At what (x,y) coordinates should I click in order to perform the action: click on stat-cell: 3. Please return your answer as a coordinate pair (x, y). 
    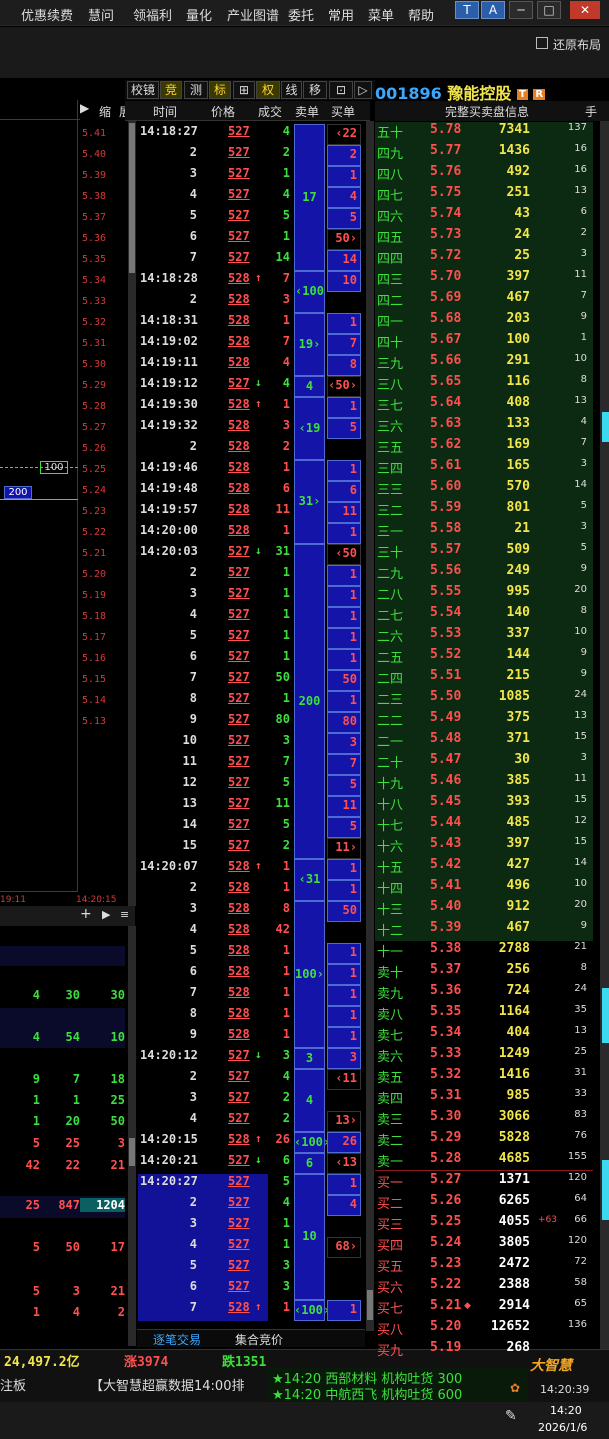
    Looking at the image, I should click on (121, 1143).